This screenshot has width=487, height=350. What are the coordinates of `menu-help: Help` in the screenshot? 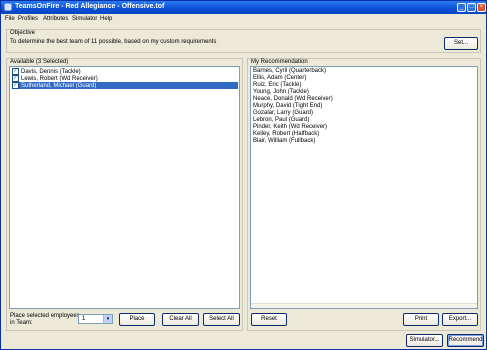 It's located at (106, 19).